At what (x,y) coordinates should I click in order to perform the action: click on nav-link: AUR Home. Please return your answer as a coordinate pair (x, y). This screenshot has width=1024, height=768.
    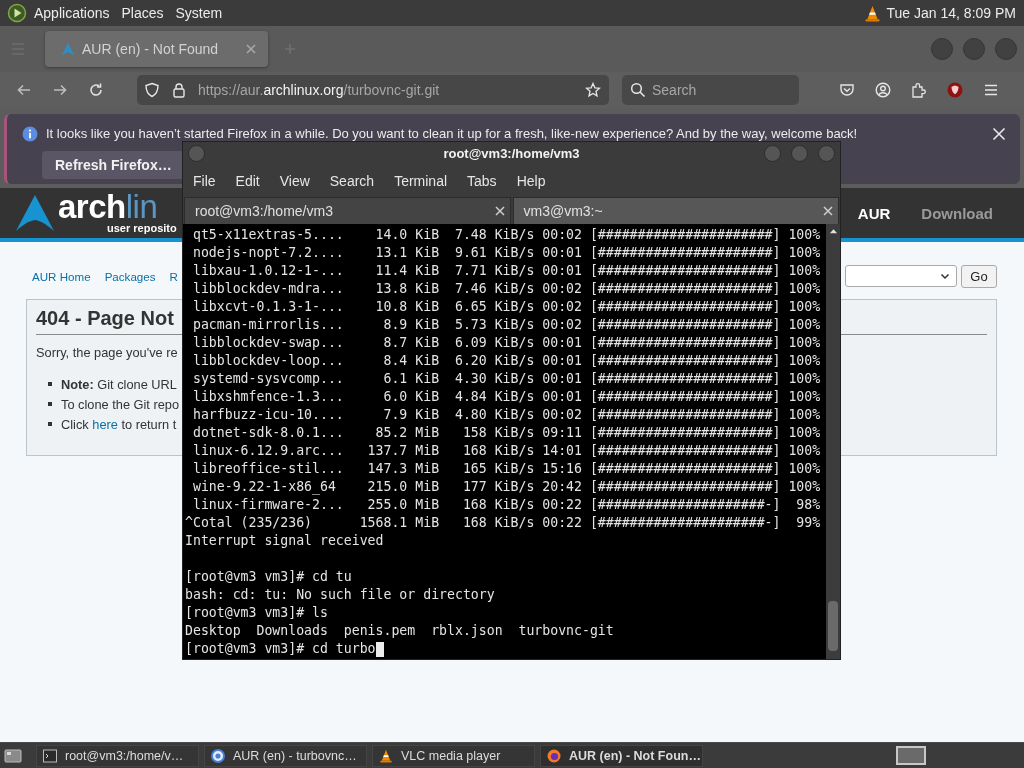
    Looking at the image, I should click on (61, 276).